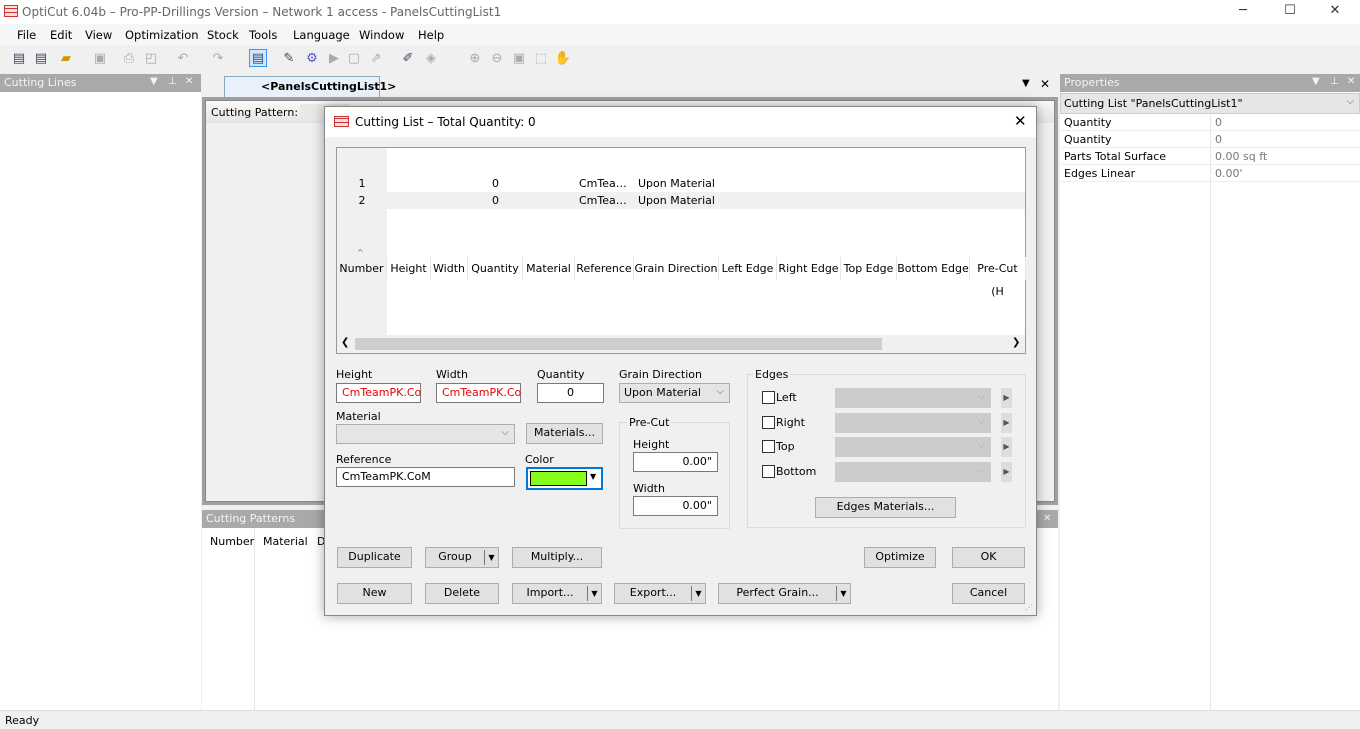 The width and height of the screenshot is (1360, 729). I want to click on save-icon: ▣, so click(100, 59).